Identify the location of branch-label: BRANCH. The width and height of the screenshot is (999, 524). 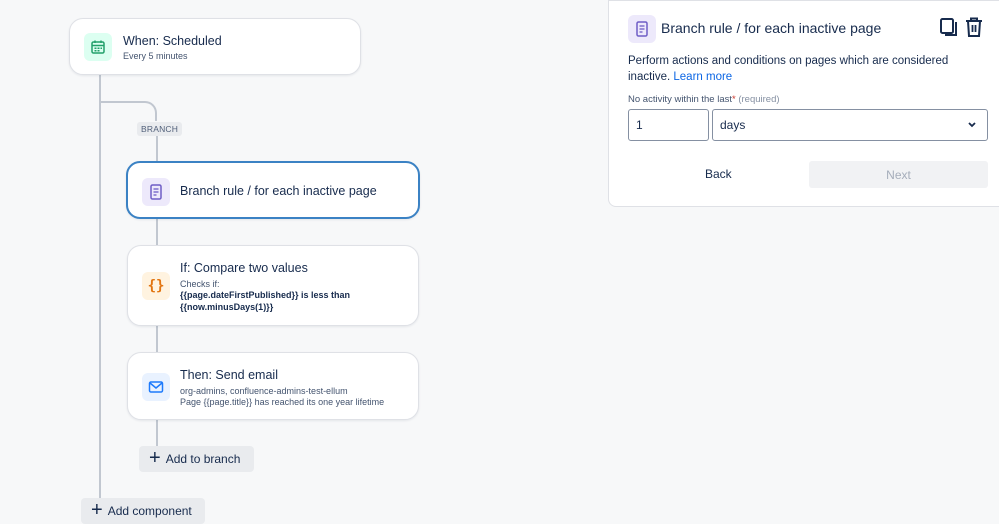
(160, 129).